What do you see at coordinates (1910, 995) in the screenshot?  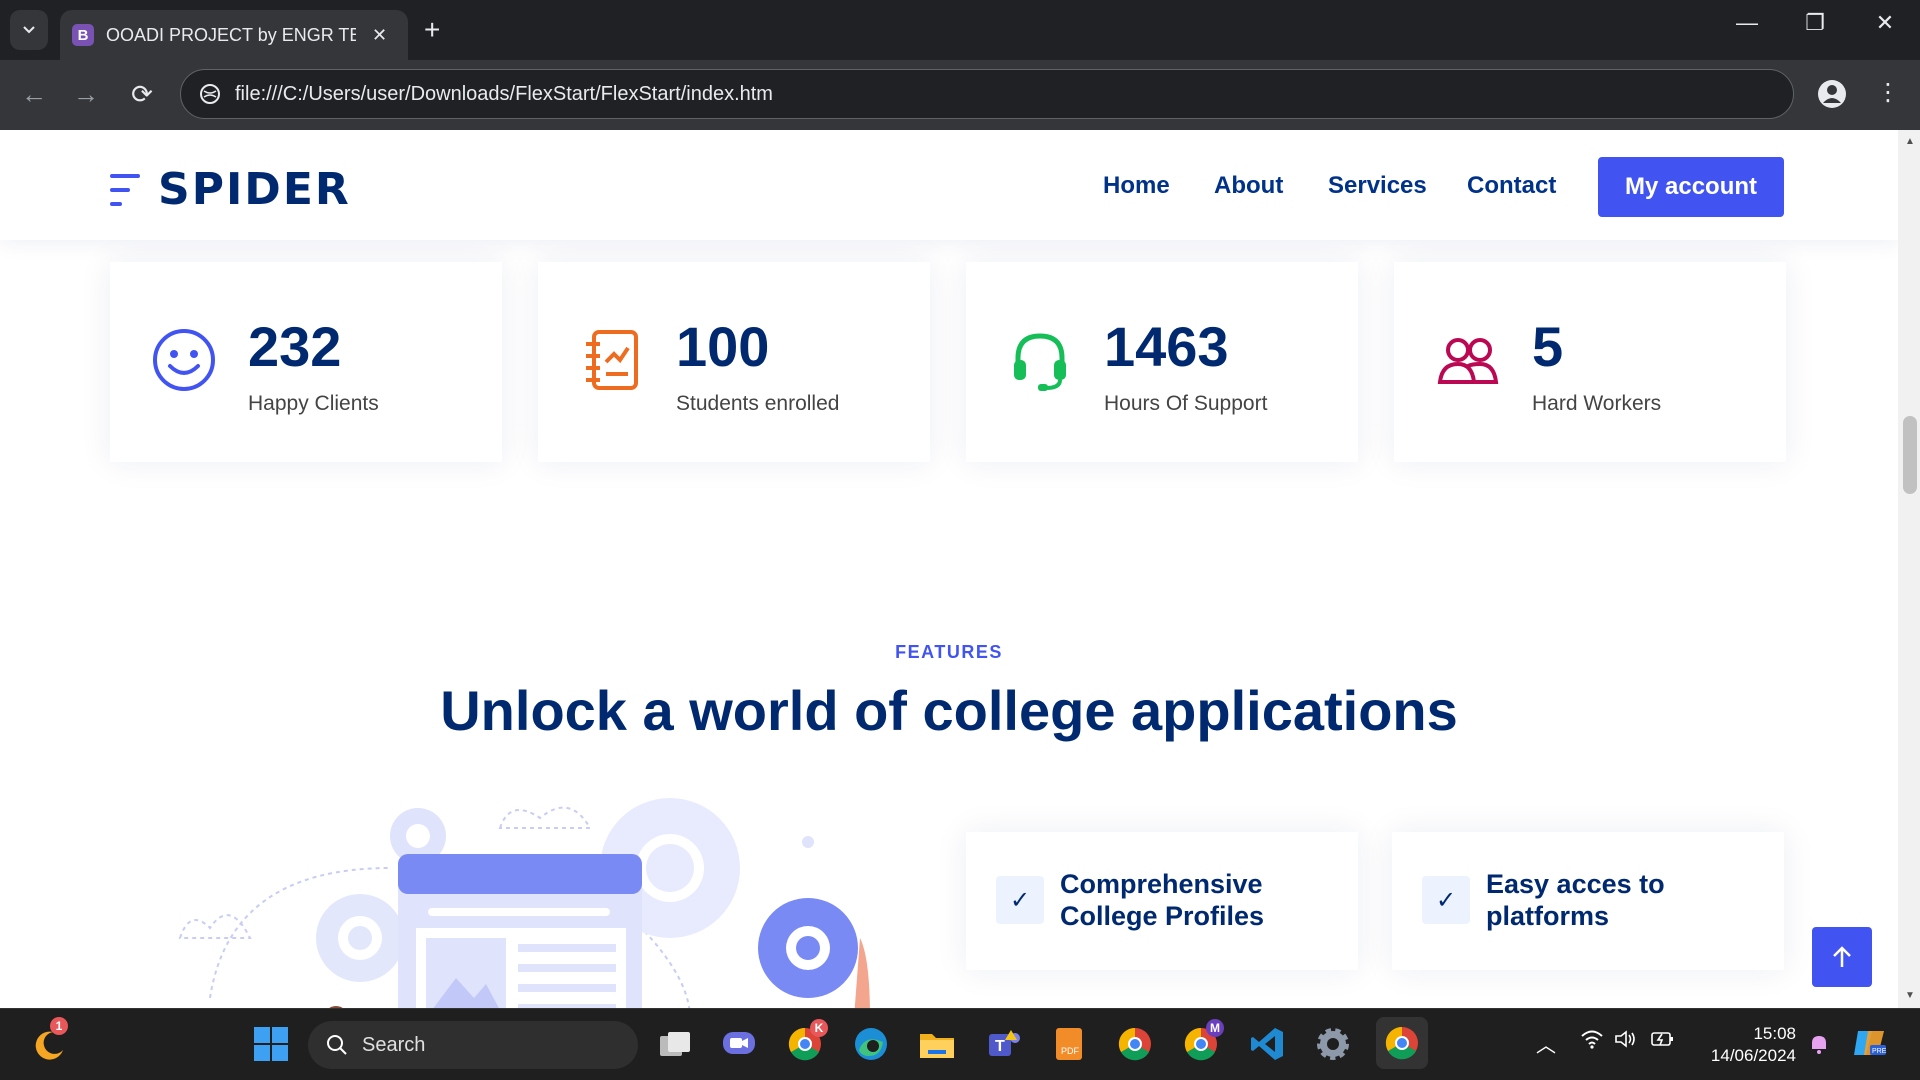 I see `scroll-down-arrow-icon: ▼` at bounding box center [1910, 995].